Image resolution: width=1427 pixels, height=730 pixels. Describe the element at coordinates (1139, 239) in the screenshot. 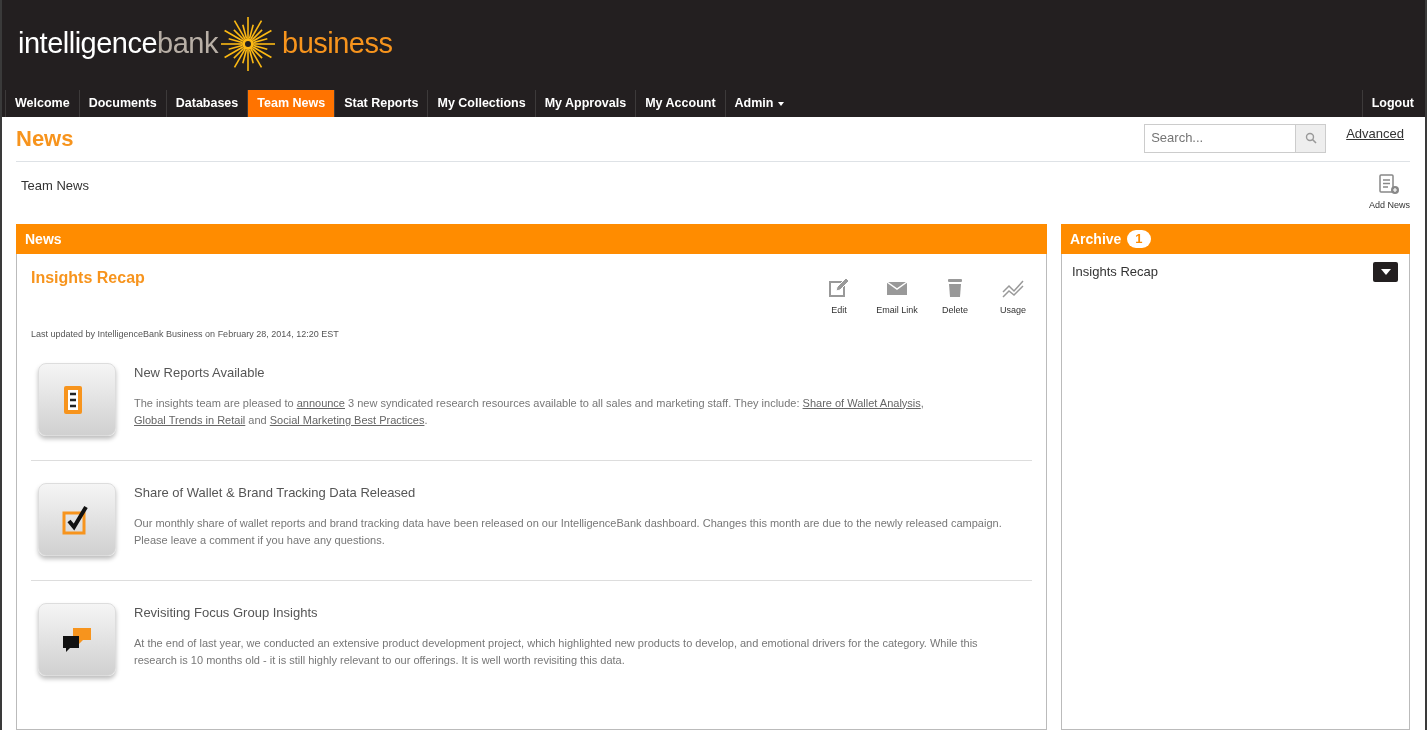

I see `count-badge: 1` at that location.